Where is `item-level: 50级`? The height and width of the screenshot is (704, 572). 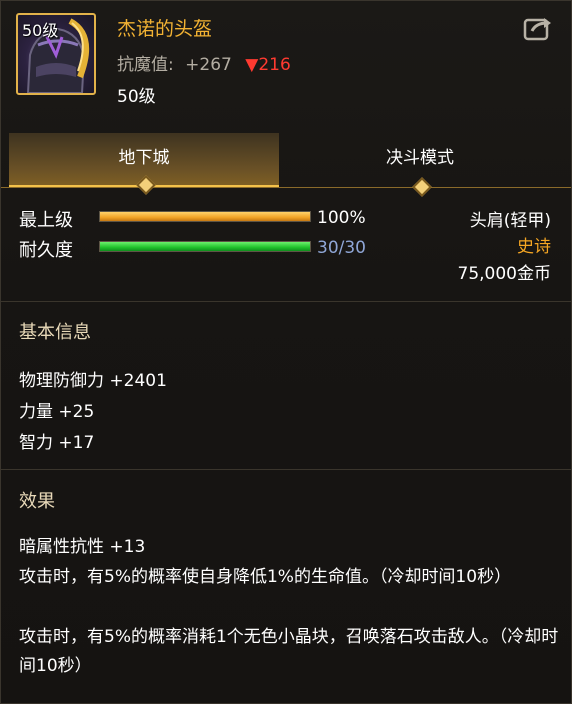
item-level: 50级 is located at coordinates (136, 97).